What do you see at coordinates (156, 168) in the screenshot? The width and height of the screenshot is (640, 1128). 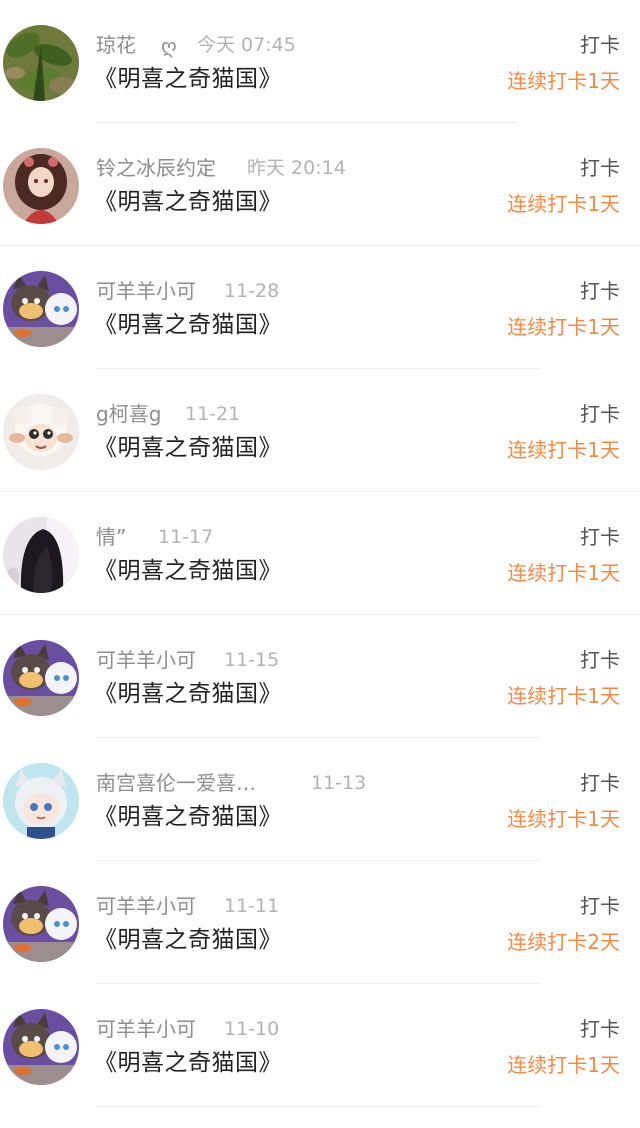 I see `user-name: 铃之冰辰约定` at bounding box center [156, 168].